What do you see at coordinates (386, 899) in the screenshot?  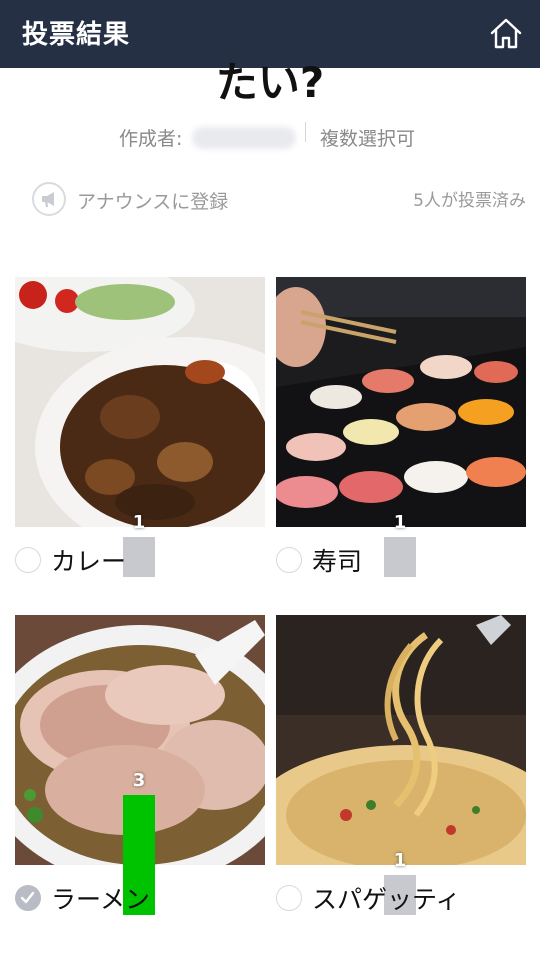 I see `option-label: スパゲッティ` at bounding box center [386, 899].